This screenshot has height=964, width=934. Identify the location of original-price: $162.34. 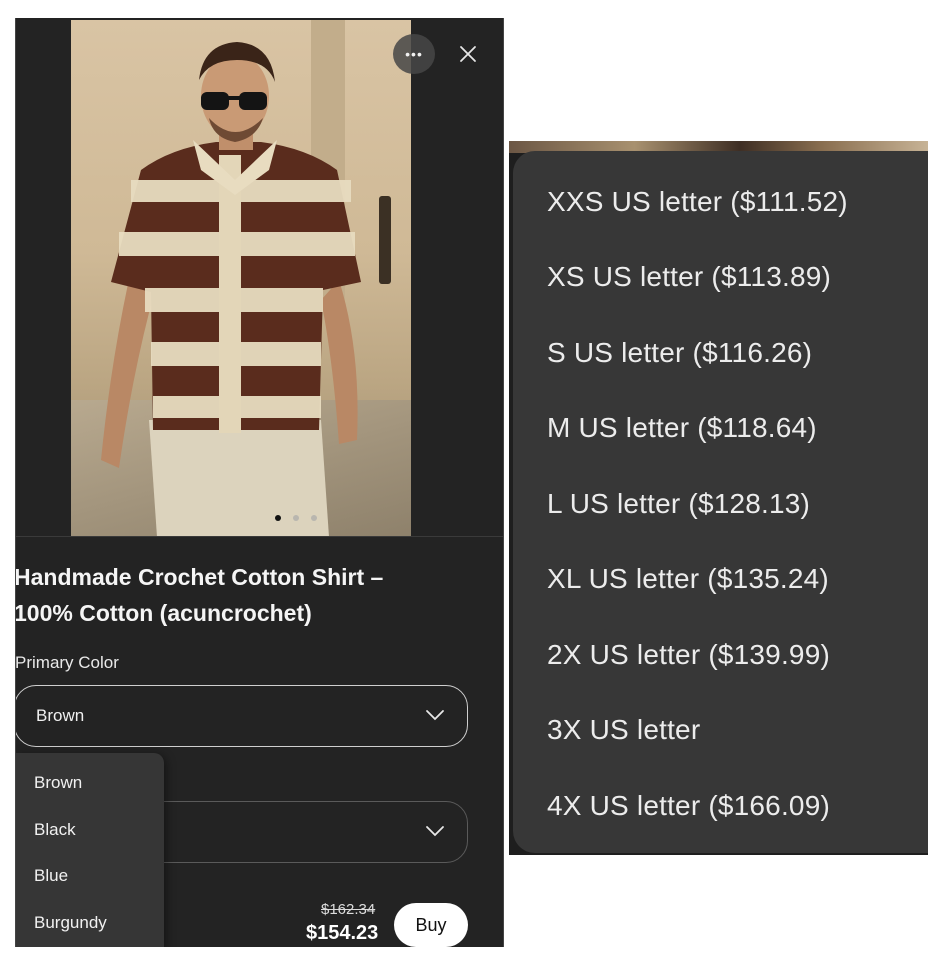
(348, 909).